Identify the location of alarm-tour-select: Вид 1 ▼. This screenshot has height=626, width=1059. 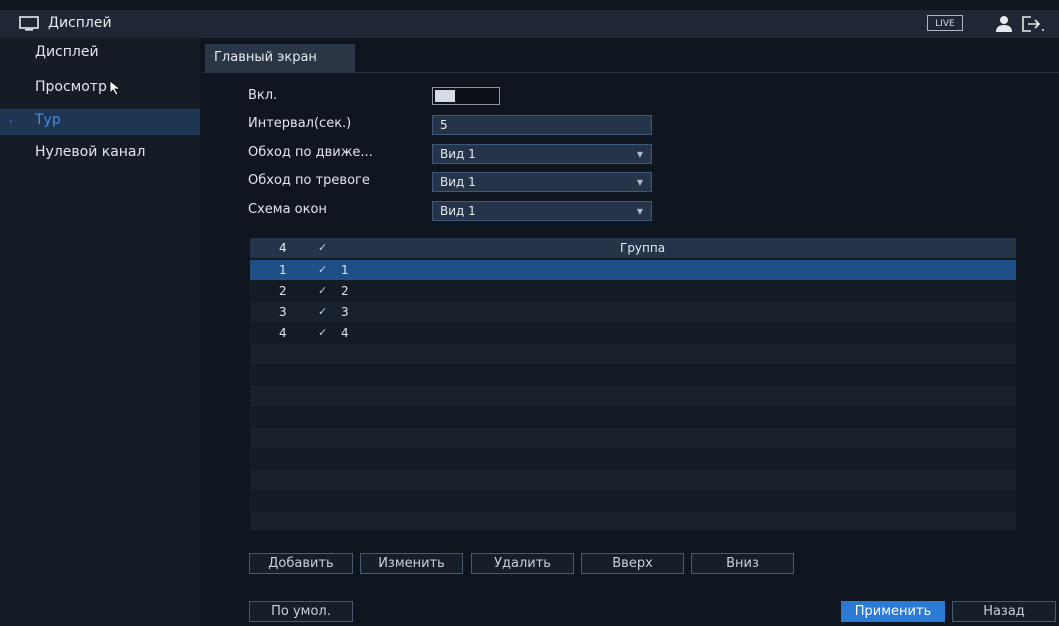
(542, 182).